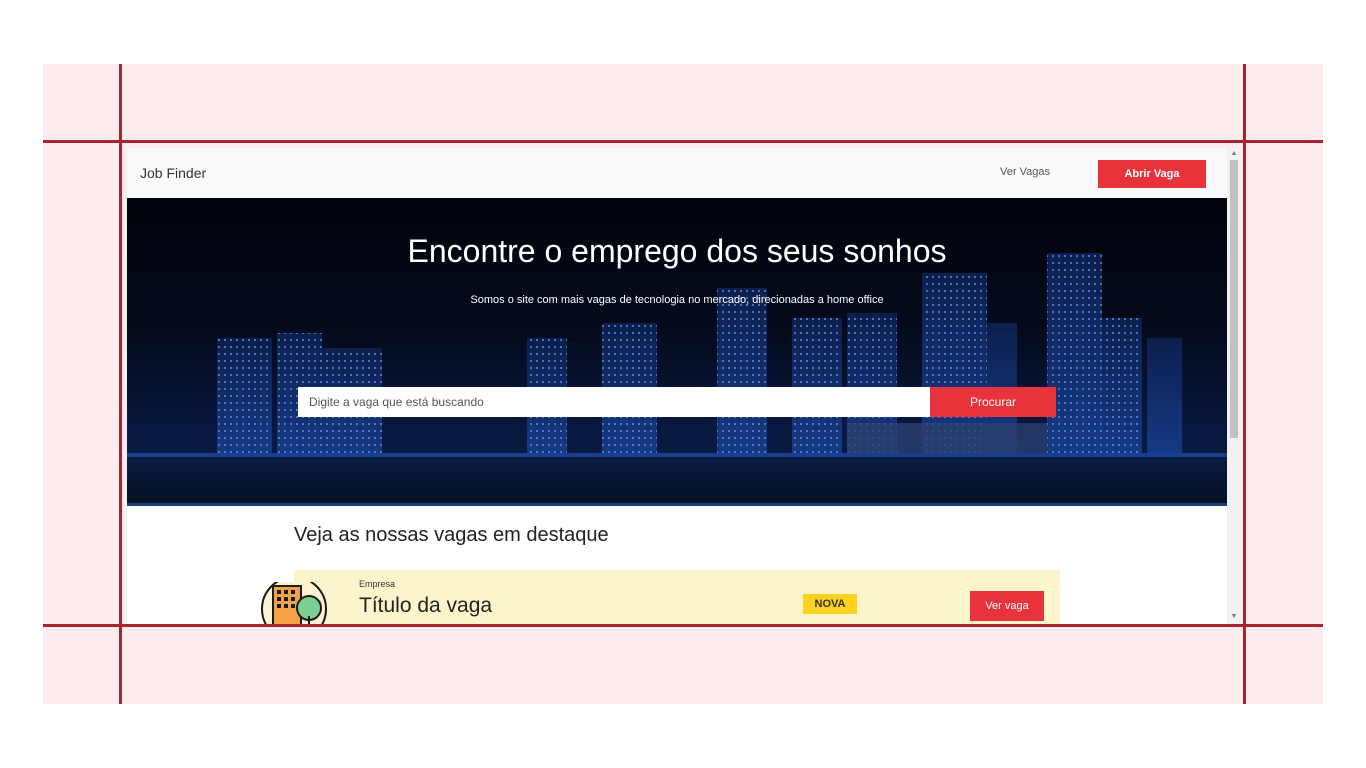  Describe the element at coordinates (1025, 172) in the screenshot. I see `nav-link-ver-vagas: Ver Vagas` at that location.